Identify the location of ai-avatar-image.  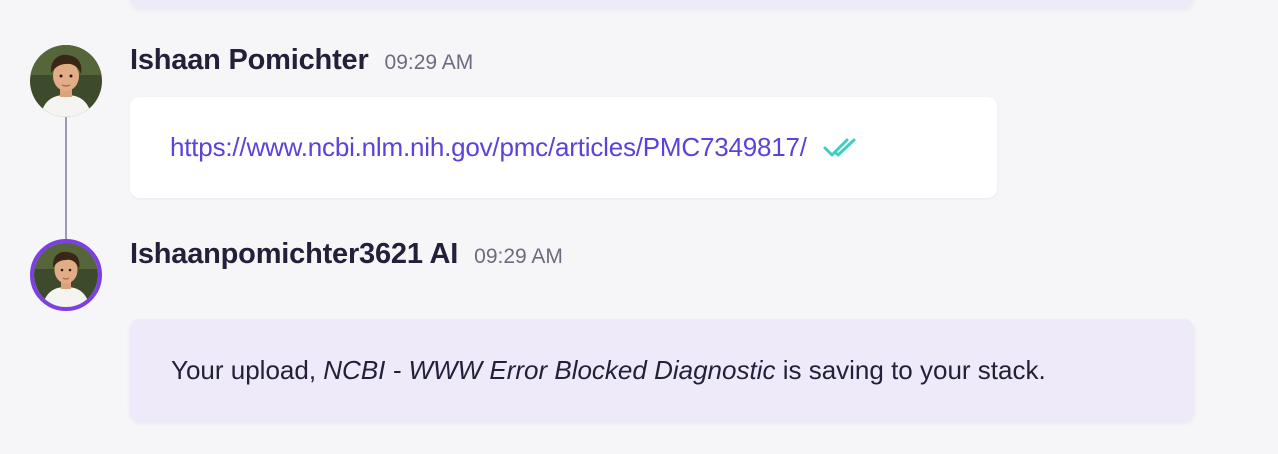
(66, 275).